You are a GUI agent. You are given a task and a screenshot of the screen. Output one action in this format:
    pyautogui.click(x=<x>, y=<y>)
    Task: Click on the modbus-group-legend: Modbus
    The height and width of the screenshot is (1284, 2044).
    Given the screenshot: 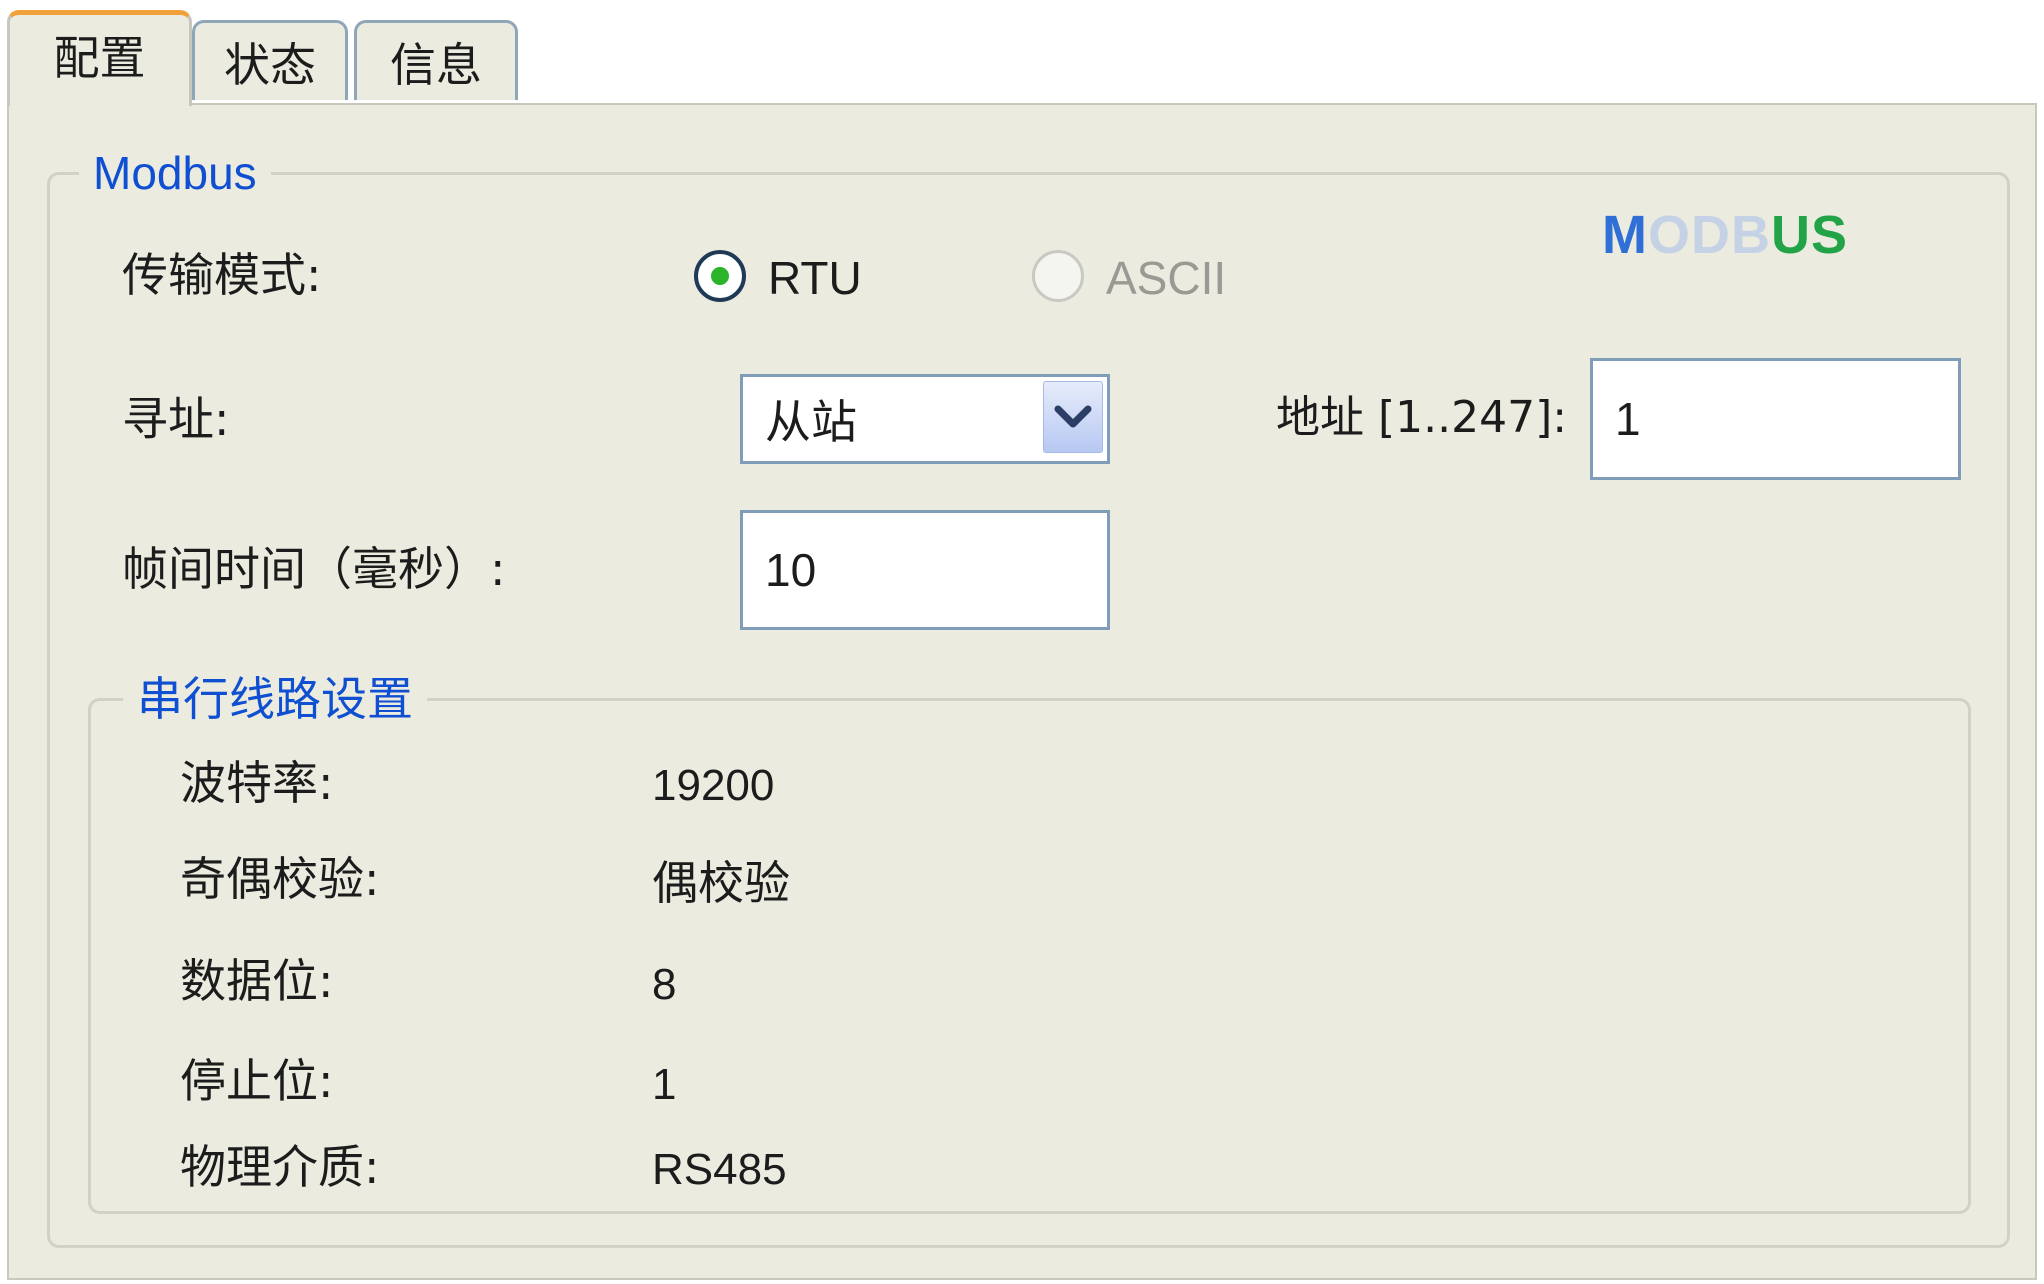 What is the action you would take?
    pyautogui.click(x=175, y=173)
    